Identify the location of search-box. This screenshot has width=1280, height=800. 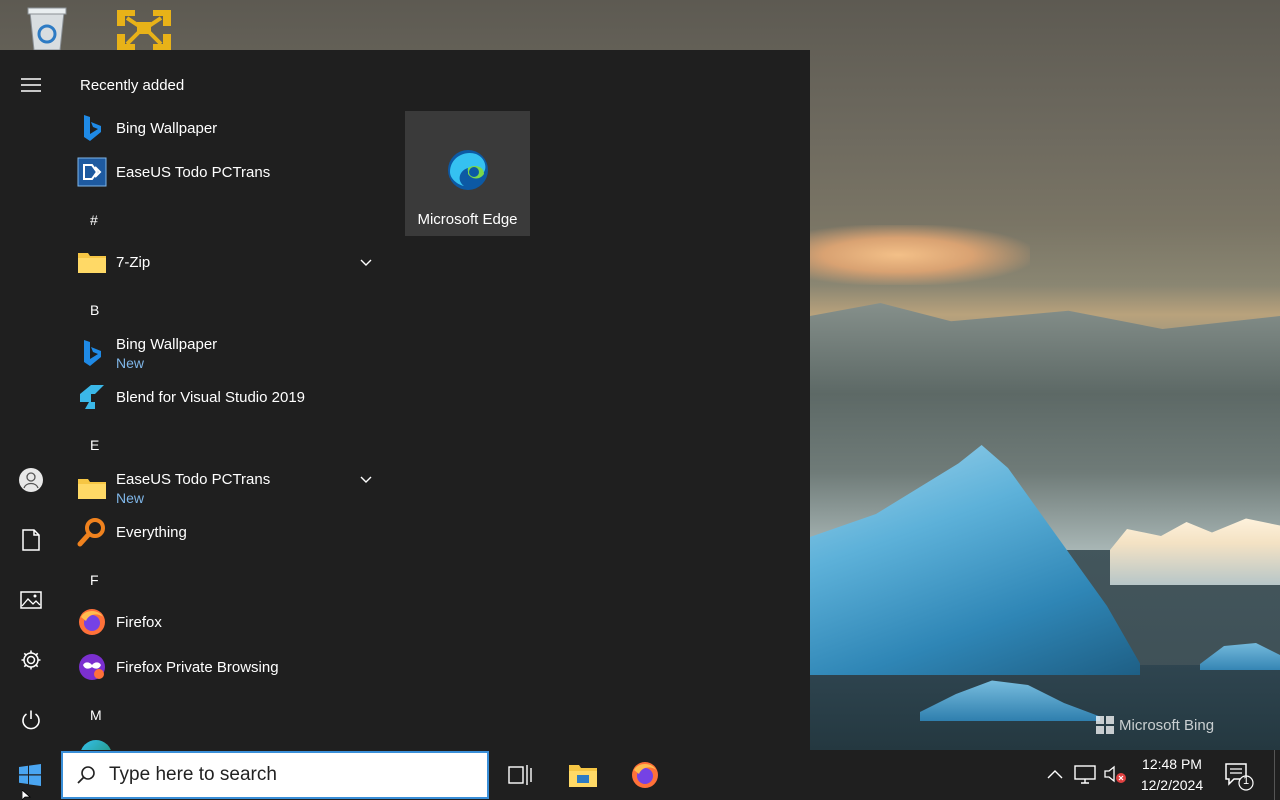
(275, 775).